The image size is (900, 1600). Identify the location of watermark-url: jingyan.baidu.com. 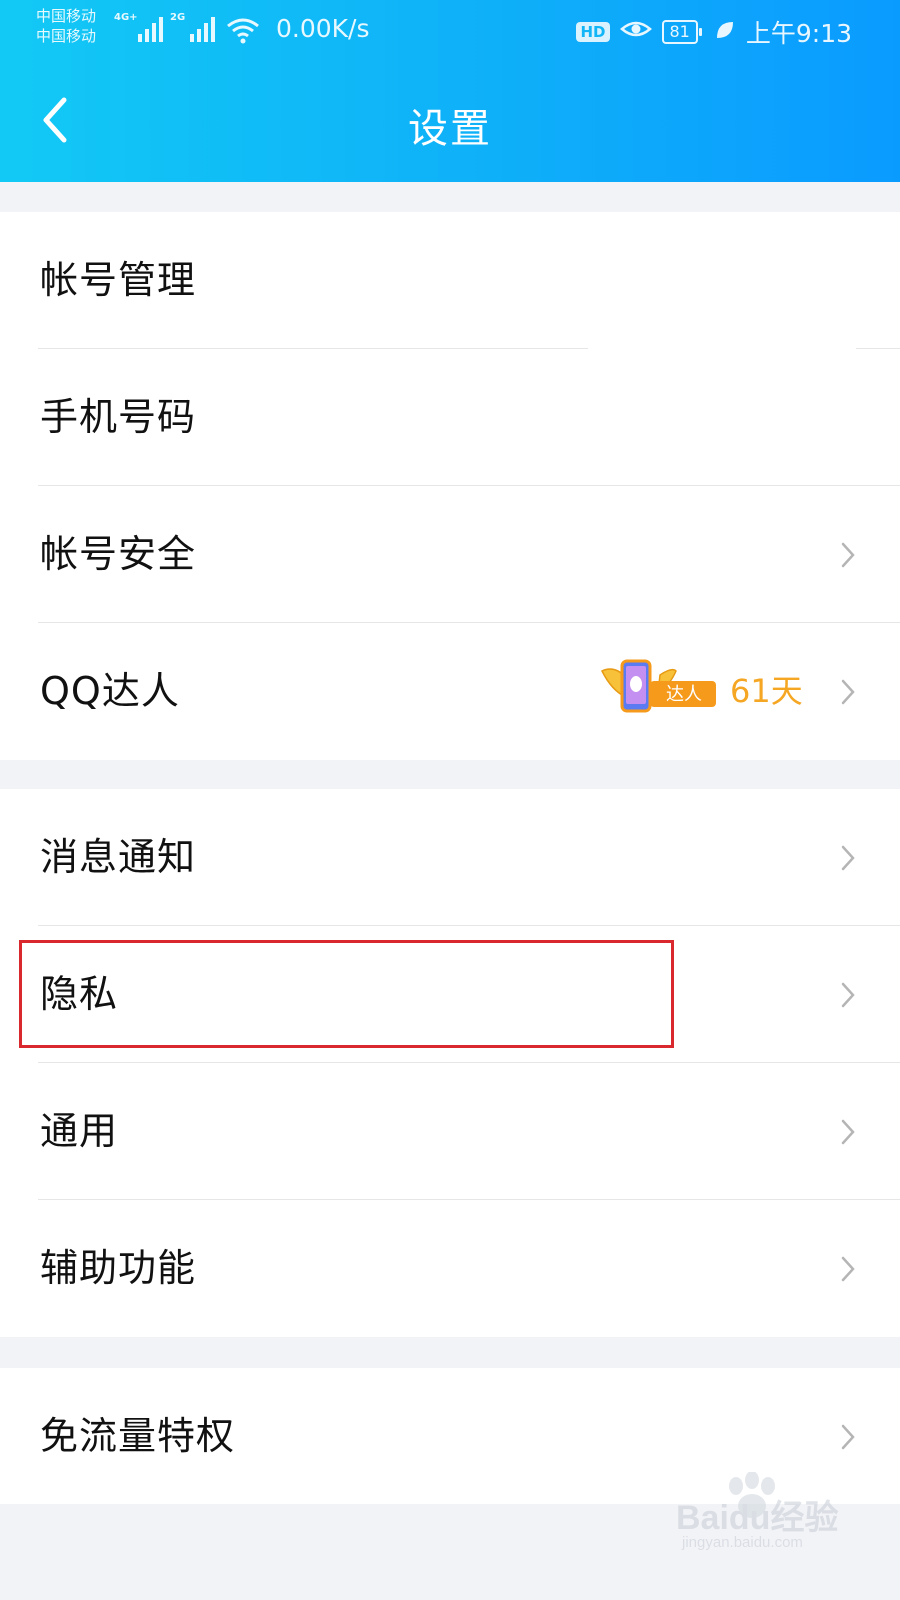
(742, 1542).